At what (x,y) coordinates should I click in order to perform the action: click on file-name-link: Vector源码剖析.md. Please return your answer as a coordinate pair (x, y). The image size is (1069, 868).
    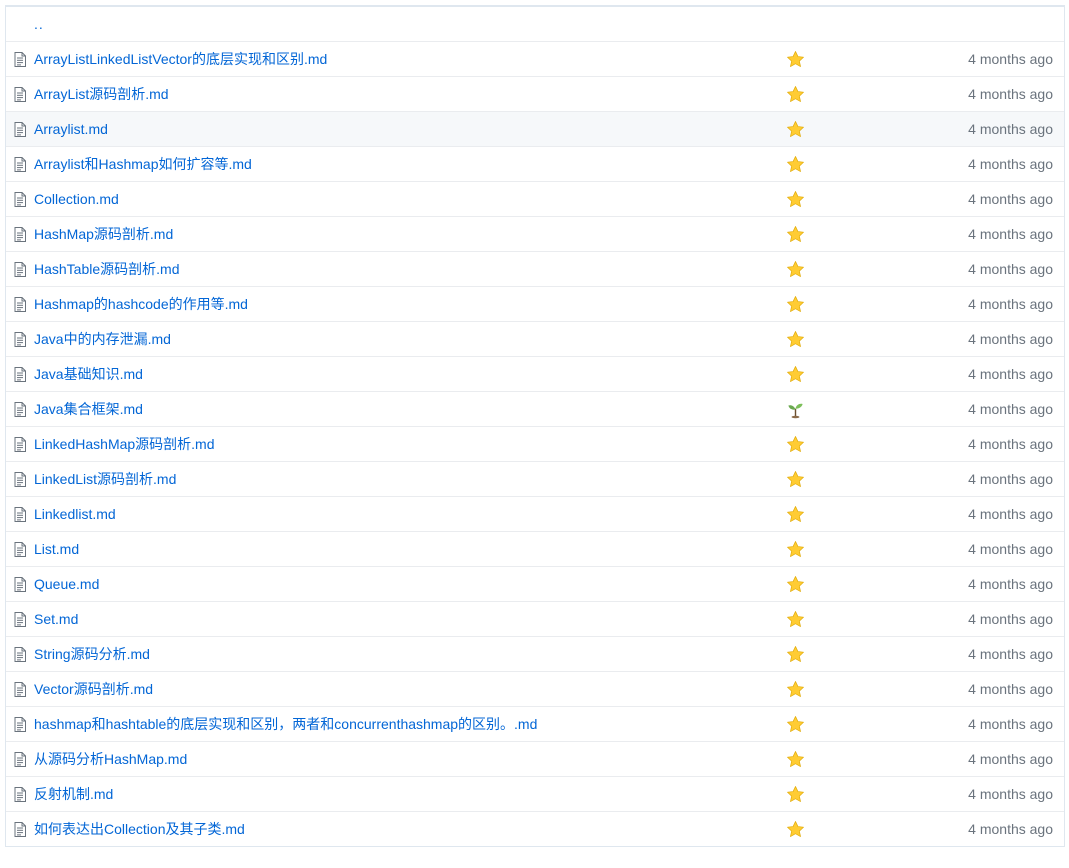
    Looking at the image, I should click on (404, 689).